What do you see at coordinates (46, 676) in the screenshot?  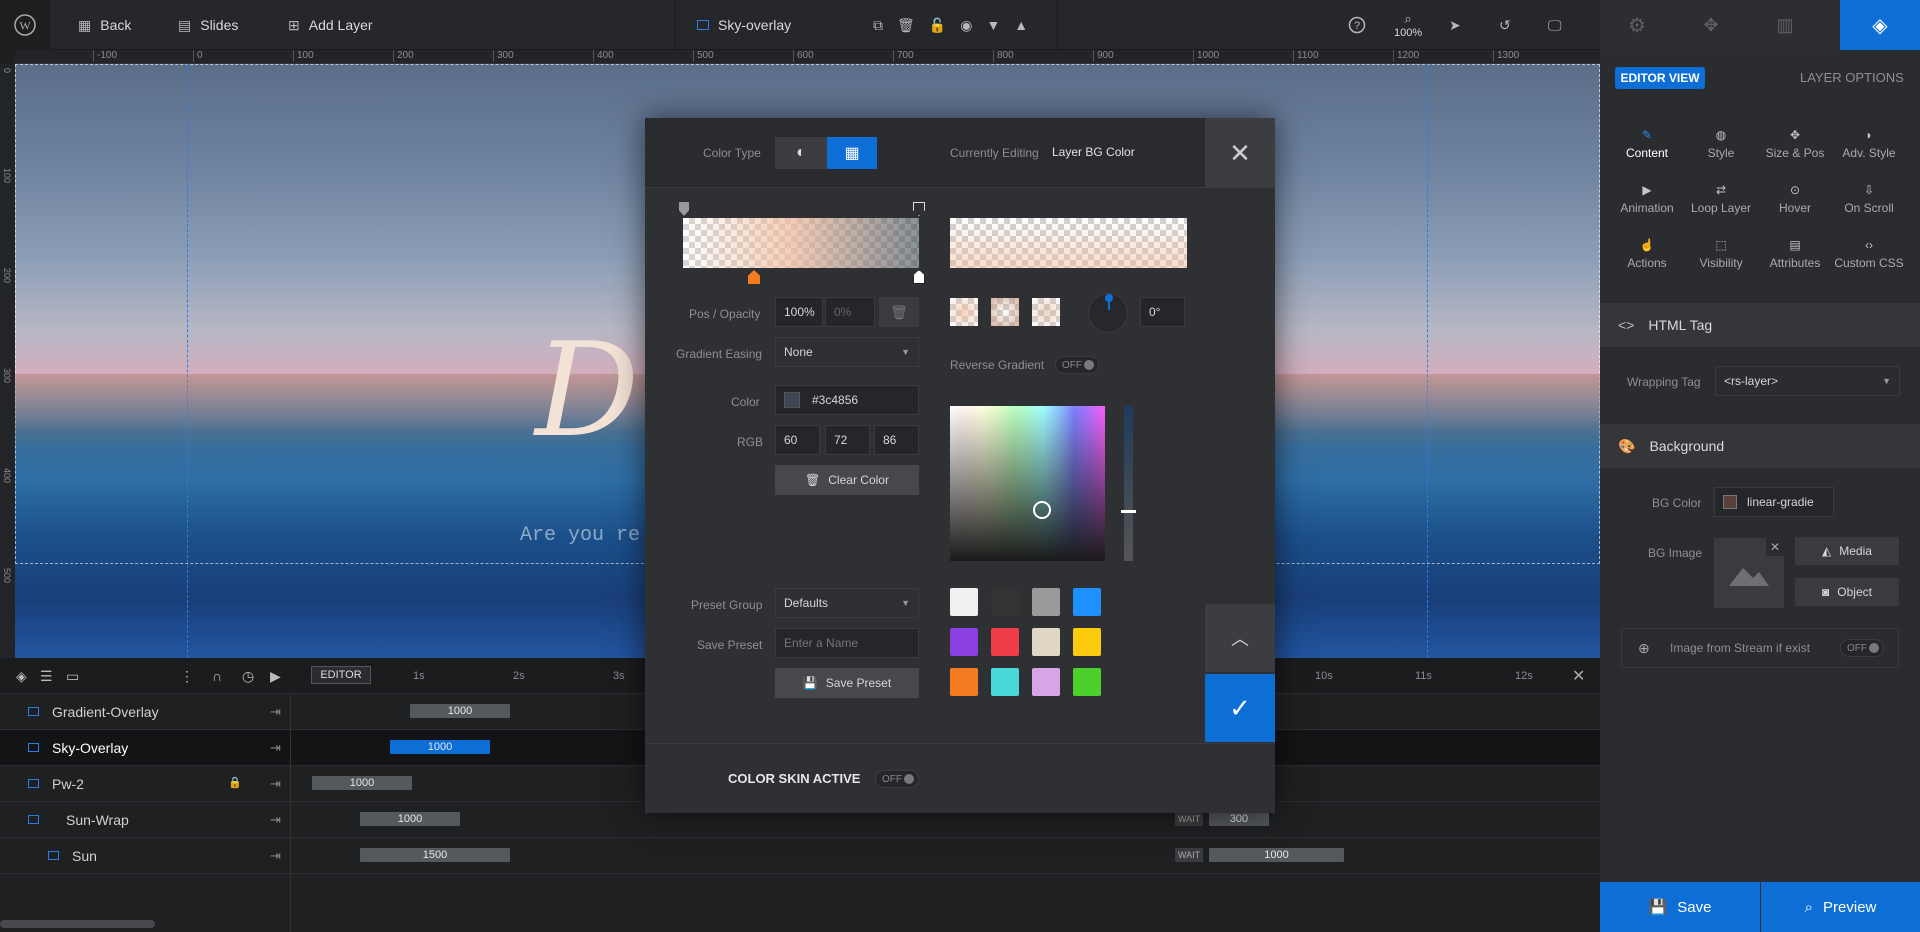 I see `list-icon: ☰` at bounding box center [46, 676].